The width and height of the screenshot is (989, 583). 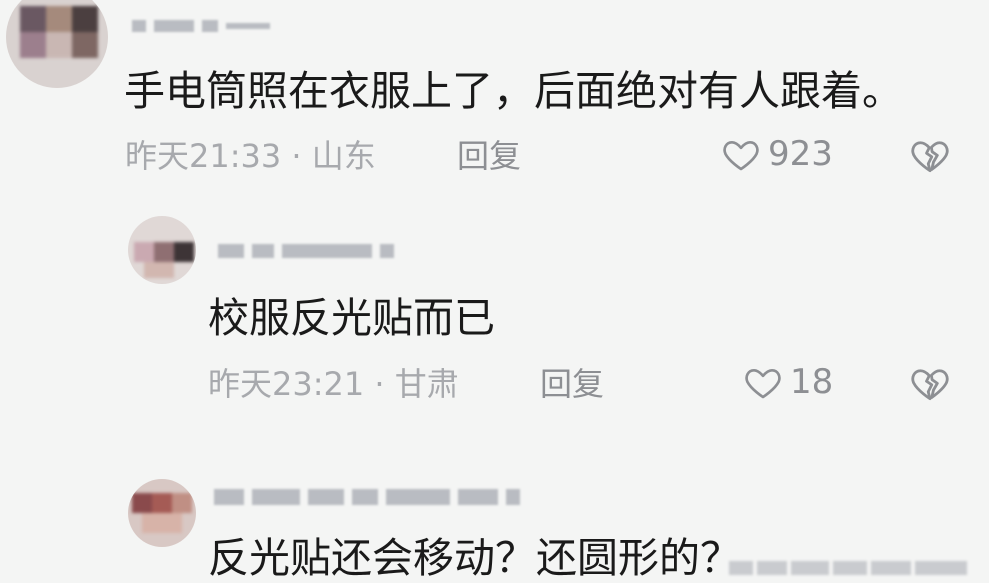 What do you see at coordinates (250, 156) in the screenshot?
I see `comment-meta: 昨天21:33 · 山东` at bounding box center [250, 156].